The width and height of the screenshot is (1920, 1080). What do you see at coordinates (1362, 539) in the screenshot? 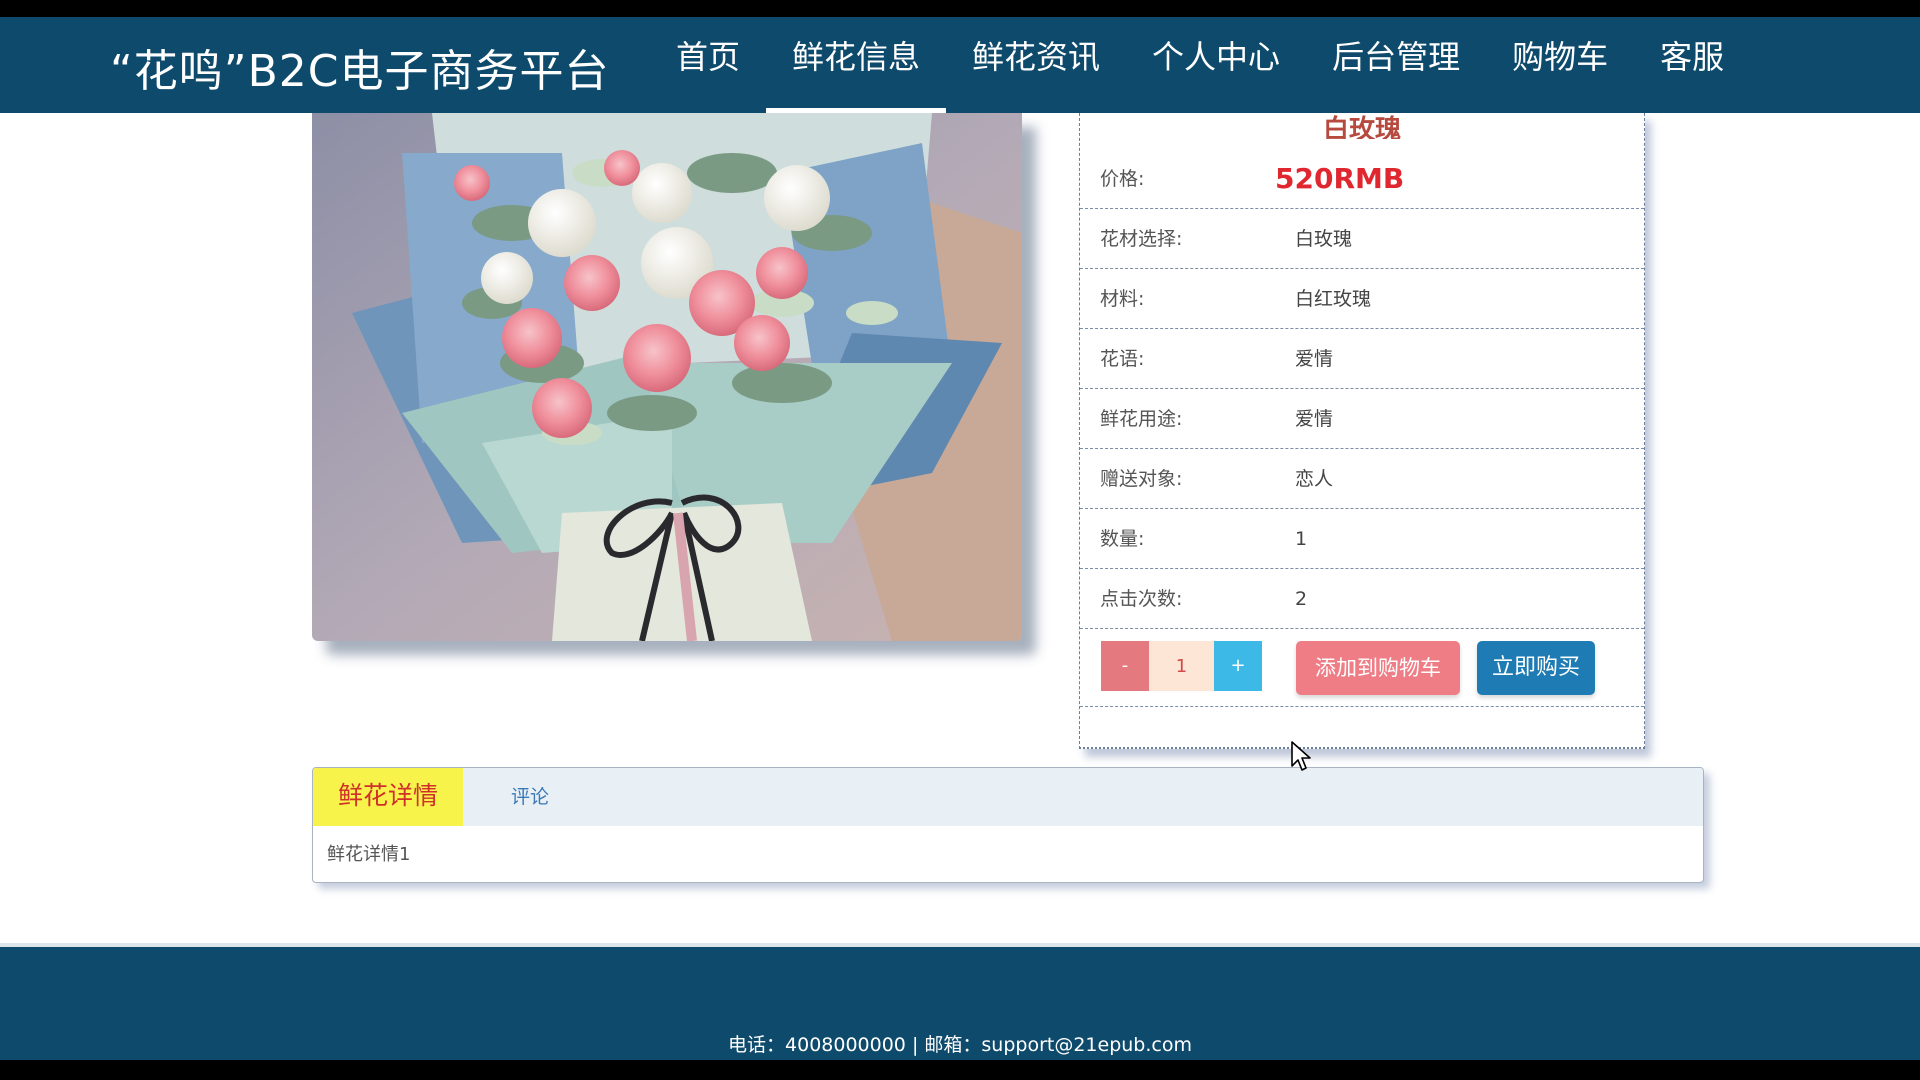
I see `attr-row-quantity: 数量: 1` at bounding box center [1362, 539].